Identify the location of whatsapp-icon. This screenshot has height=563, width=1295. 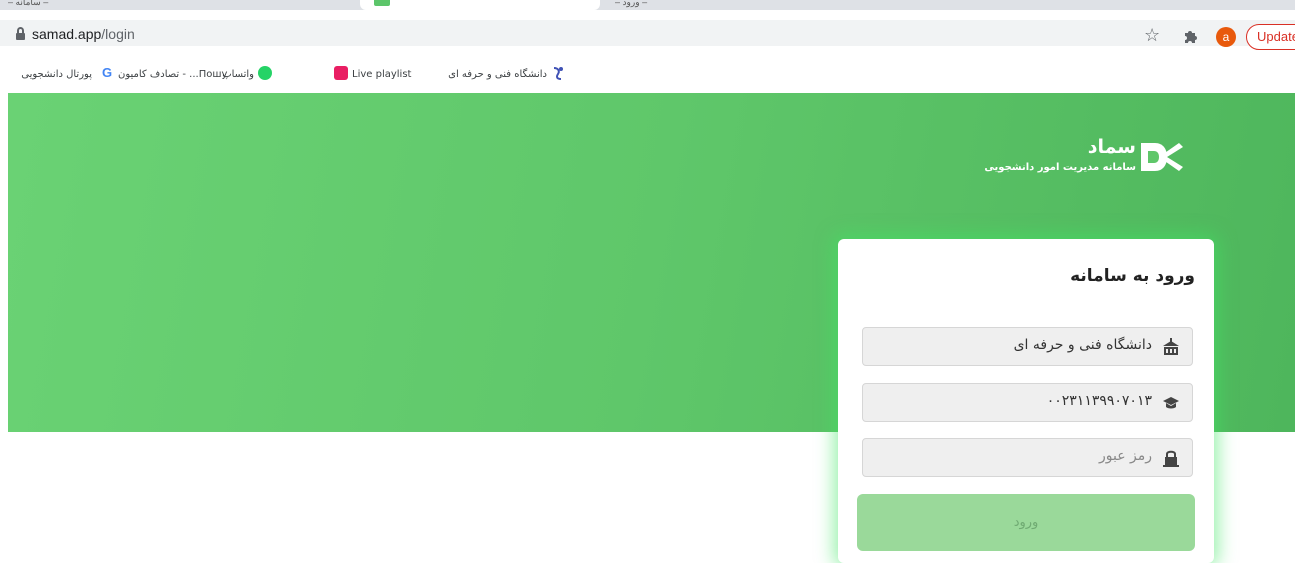
(265, 73).